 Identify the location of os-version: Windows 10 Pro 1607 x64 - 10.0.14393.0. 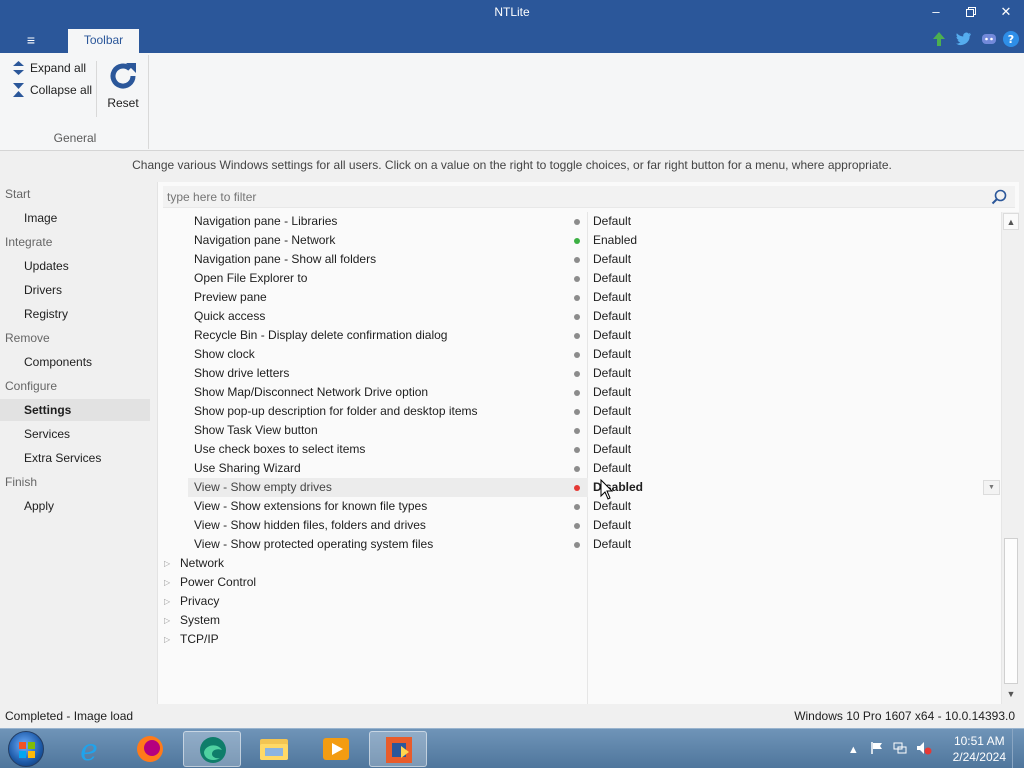
(904, 716).